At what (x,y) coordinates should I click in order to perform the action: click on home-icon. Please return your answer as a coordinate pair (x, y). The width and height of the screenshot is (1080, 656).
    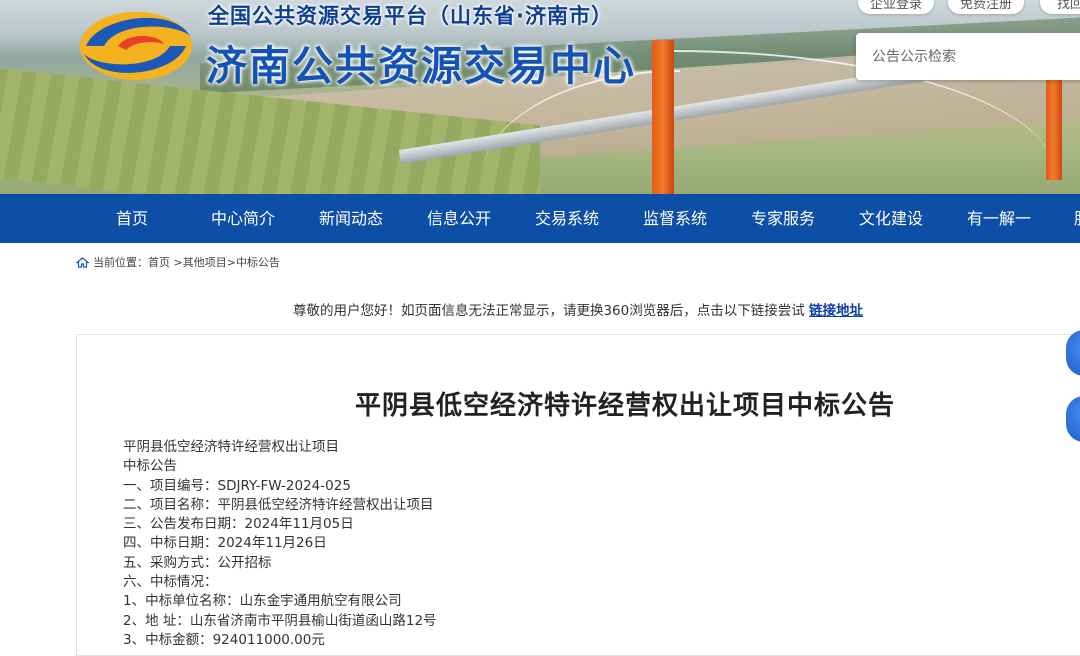
    Looking at the image, I should click on (82, 262).